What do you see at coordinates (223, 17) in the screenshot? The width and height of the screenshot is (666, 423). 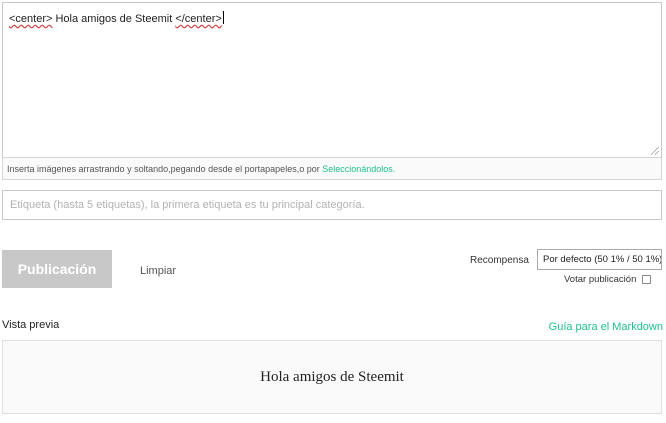 I see `text-caret` at bounding box center [223, 17].